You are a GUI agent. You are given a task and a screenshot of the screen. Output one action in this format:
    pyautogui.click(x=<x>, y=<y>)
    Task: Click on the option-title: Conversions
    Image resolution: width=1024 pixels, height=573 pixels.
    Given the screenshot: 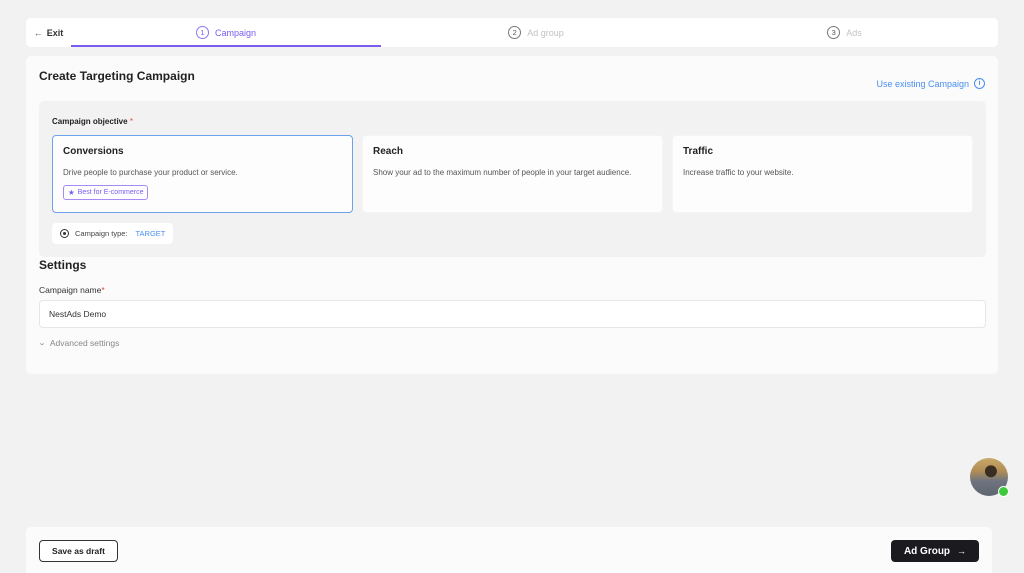 What is the action you would take?
    pyautogui.click(x=93, y=151)
    